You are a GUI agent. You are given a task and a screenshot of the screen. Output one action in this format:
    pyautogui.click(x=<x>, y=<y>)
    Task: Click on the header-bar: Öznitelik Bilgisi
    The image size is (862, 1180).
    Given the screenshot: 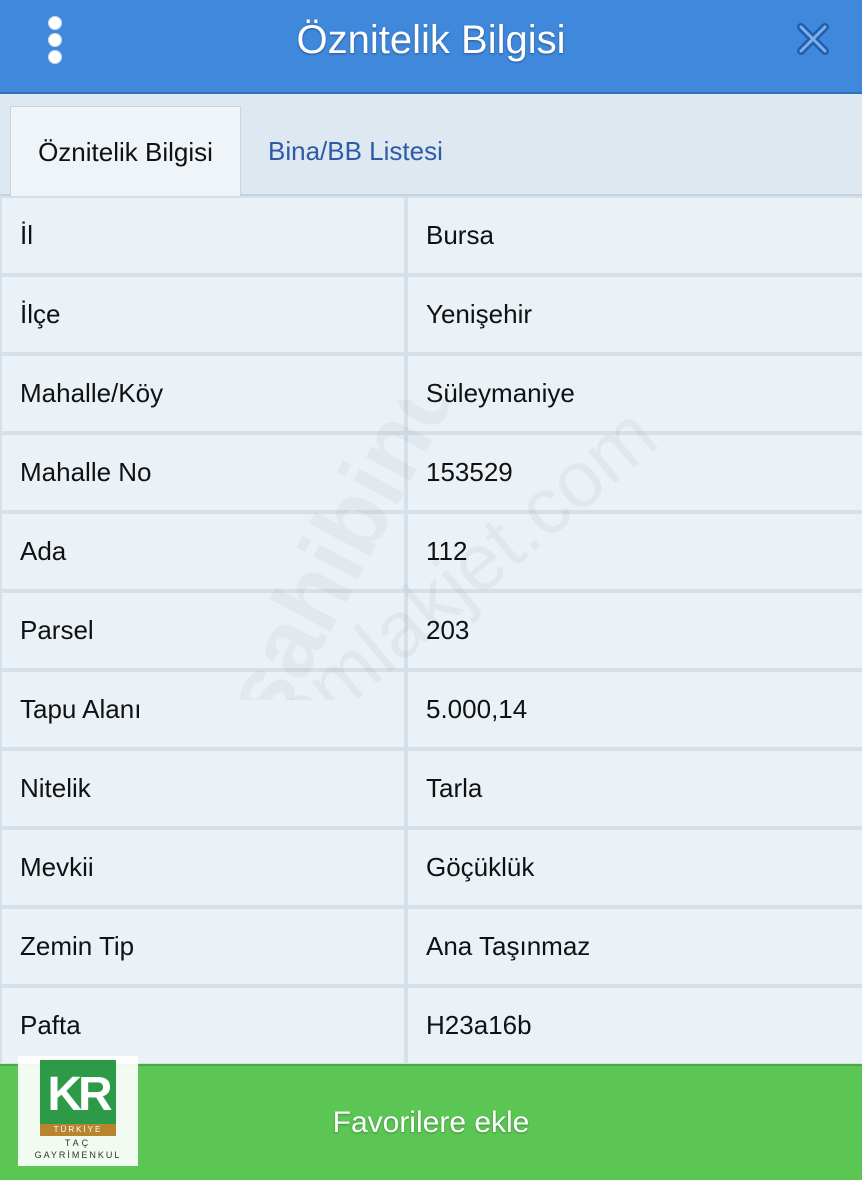 What is the action you would take?
    pyautogui.click(x=431, y=47)
    